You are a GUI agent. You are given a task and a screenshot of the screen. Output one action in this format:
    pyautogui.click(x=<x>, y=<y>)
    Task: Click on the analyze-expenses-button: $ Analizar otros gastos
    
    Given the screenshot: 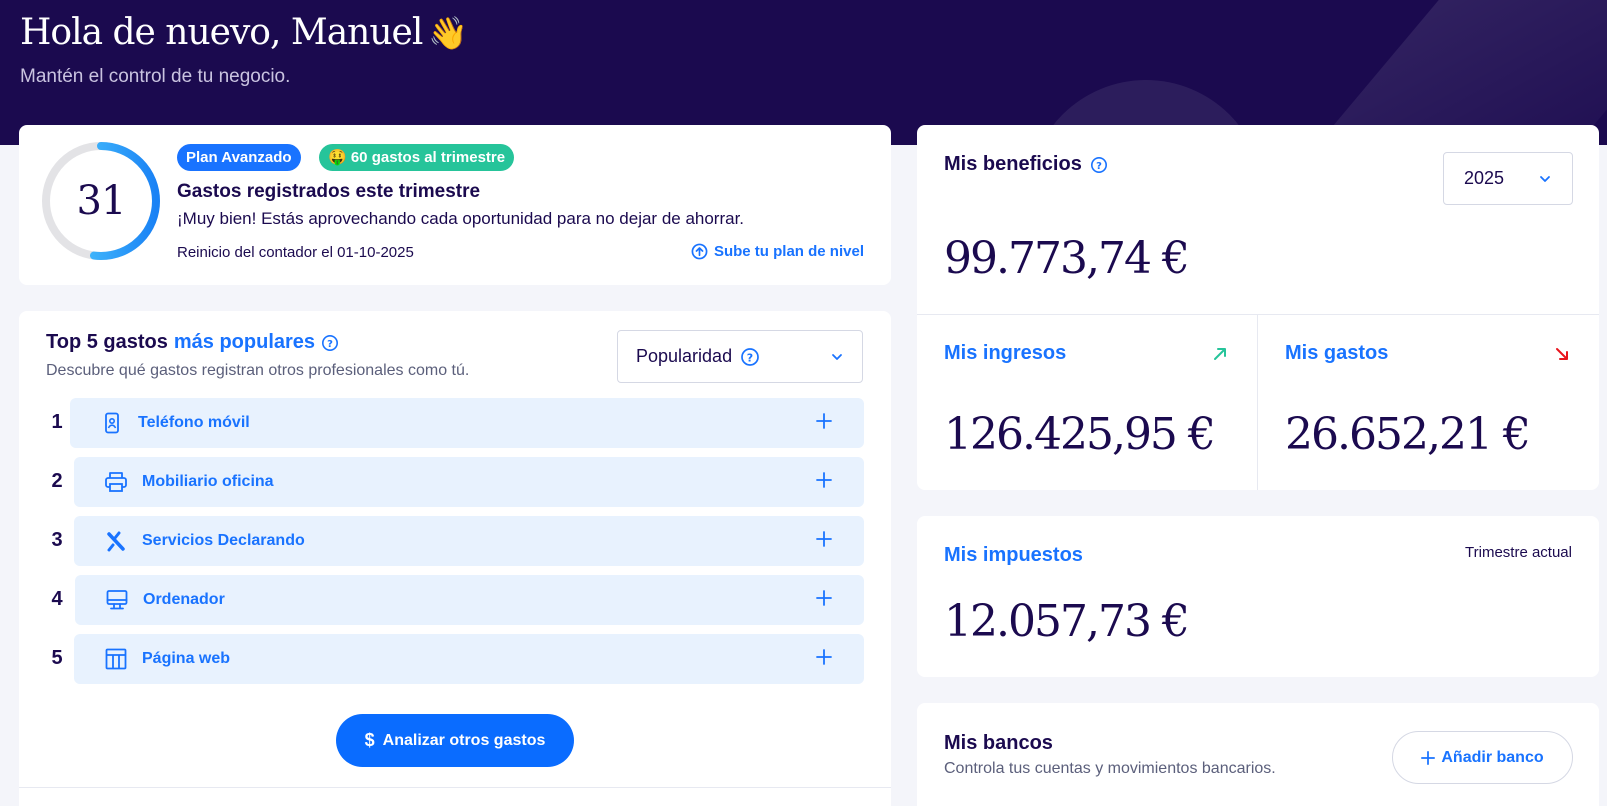 What is the action you would take?
    pyautogui.click(x=455, y=740)
    